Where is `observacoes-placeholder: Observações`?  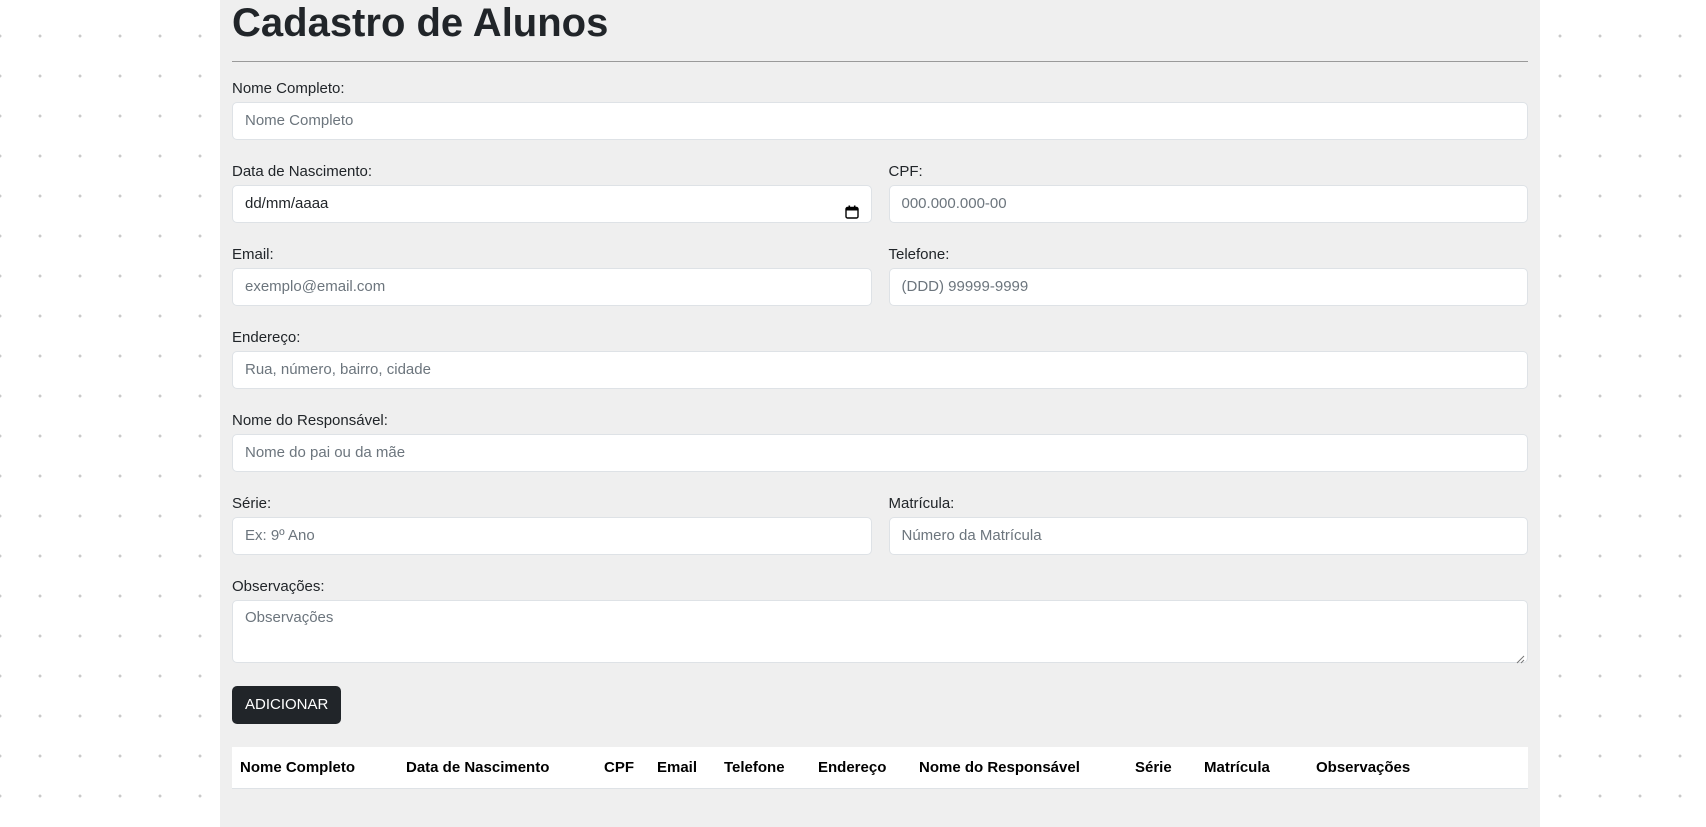 observacoes-placeholder: Observações is located at coordinates (289, 617).